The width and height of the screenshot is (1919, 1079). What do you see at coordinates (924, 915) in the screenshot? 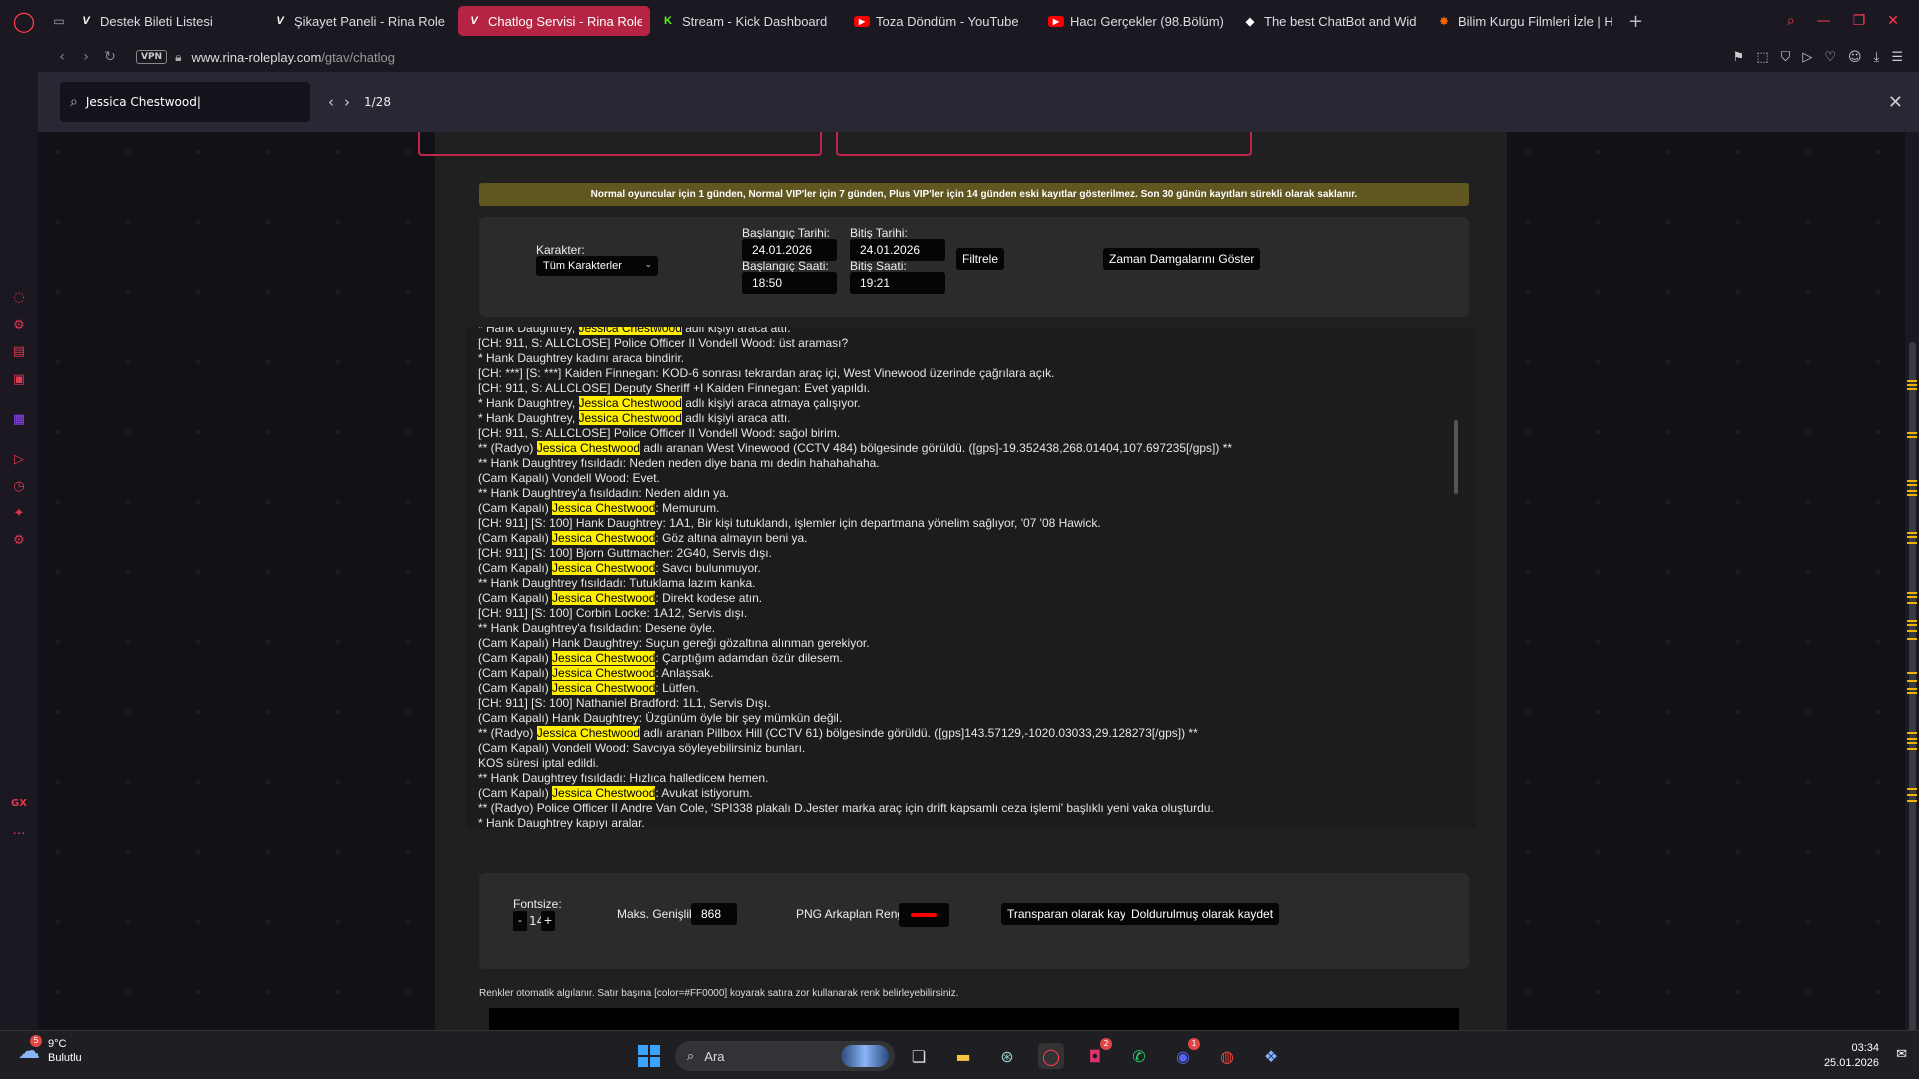
I see `png-bg-color-picker` at bounding box center [924, 915].